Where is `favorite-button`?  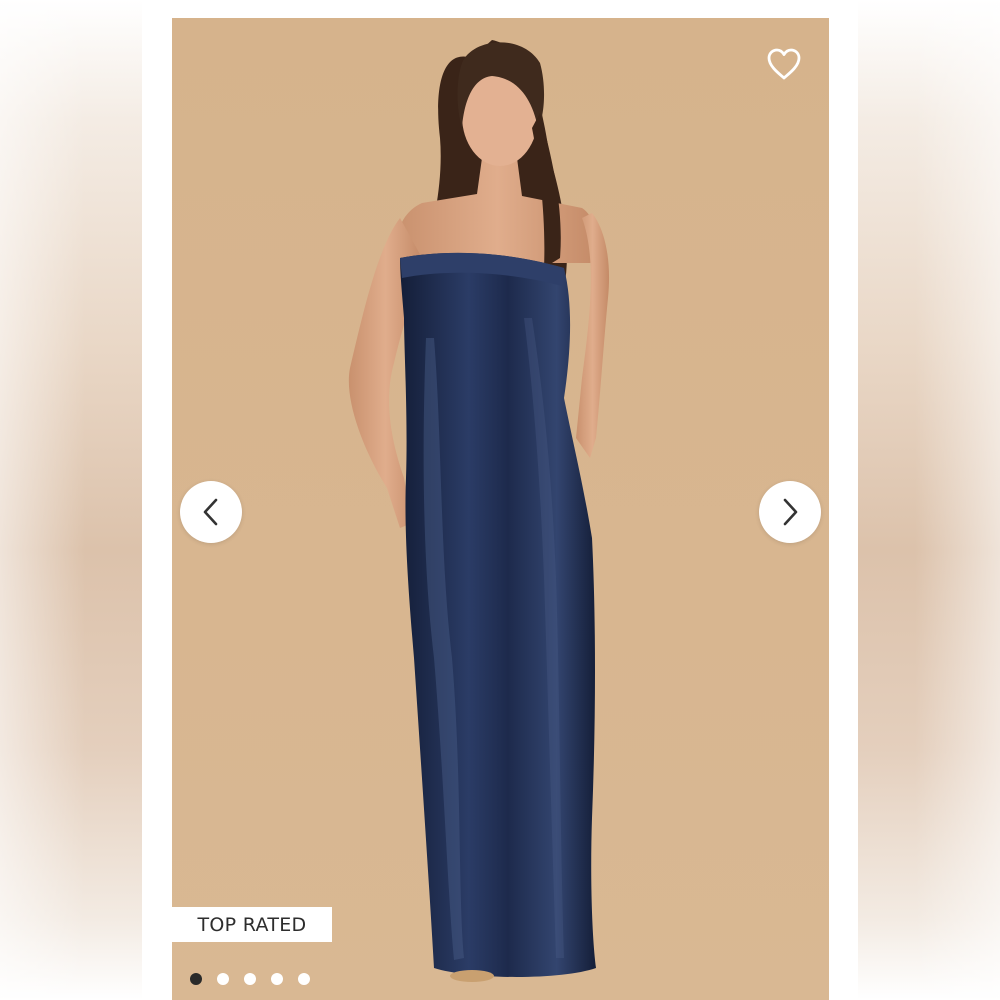 favorite-button is located at coordinates (784, 64).